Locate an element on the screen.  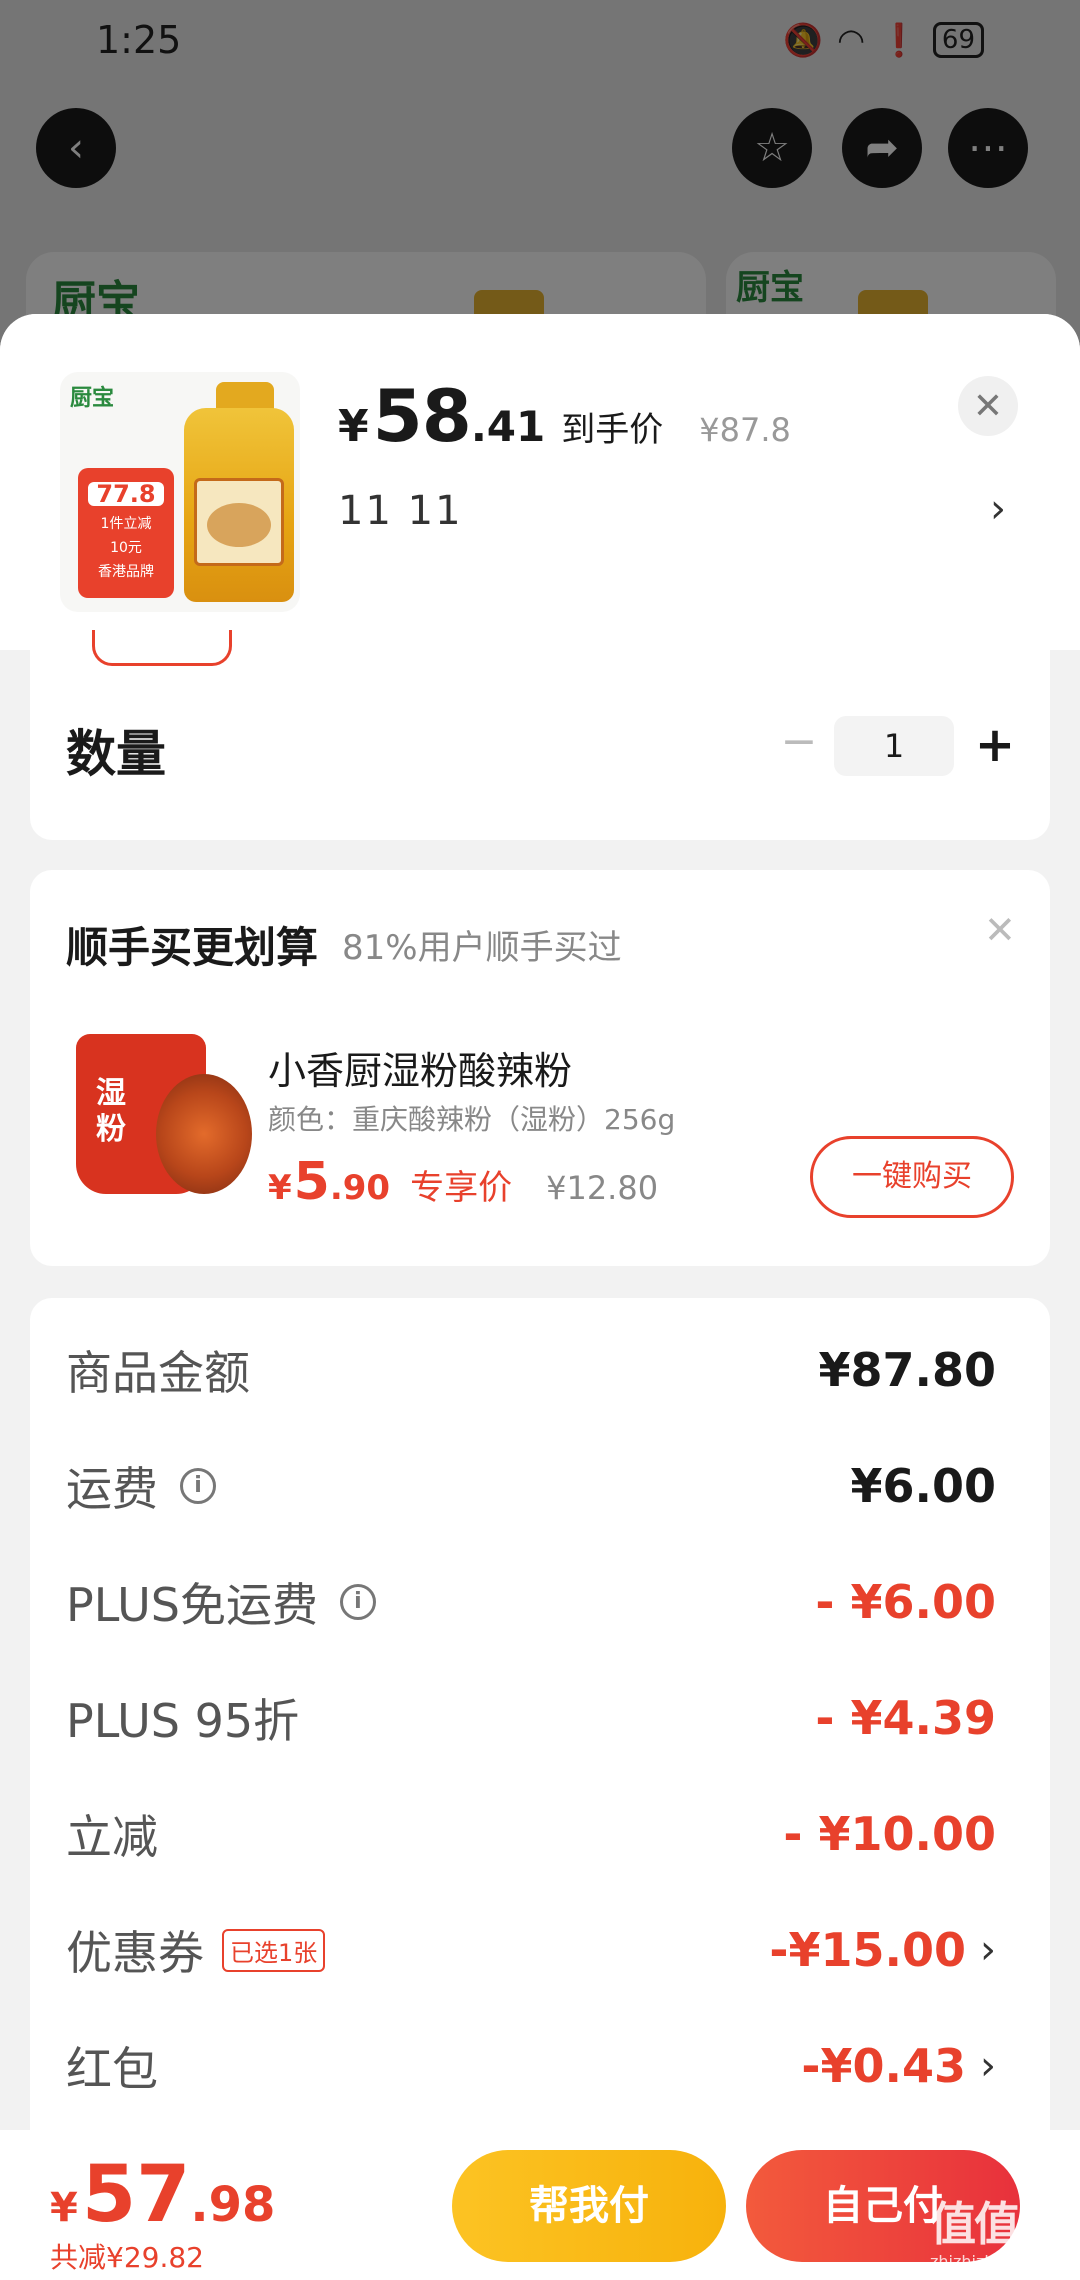
thumbnail-brand-logo: 厨宝 is located at coordinates (92, 398).